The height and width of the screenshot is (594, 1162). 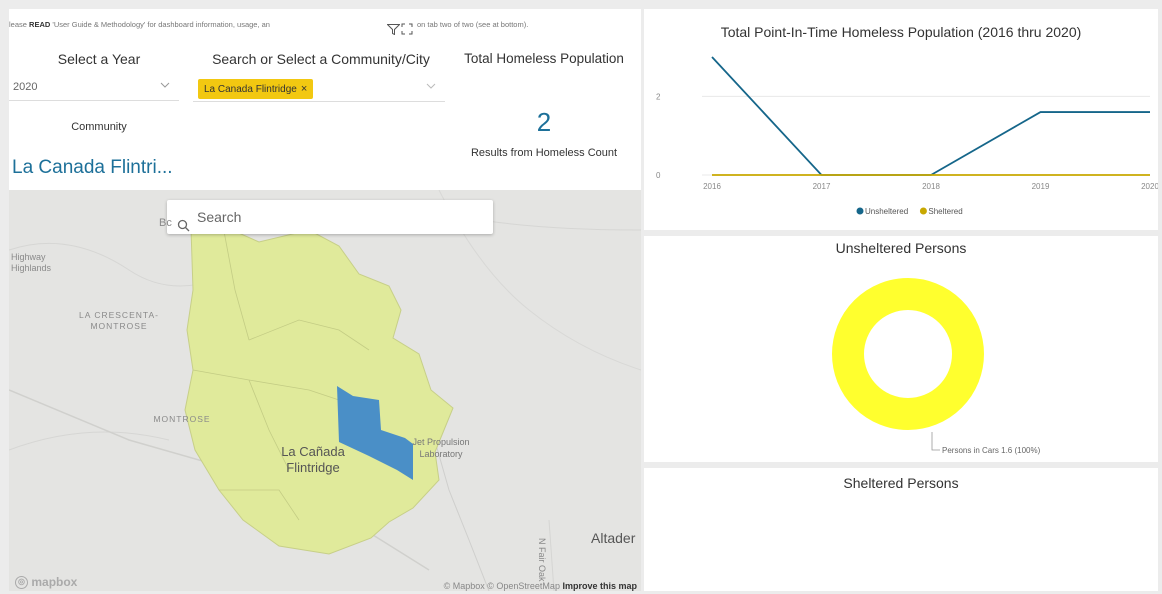 I want to click on y-tick-label: 2, so click(x=658, y=96).